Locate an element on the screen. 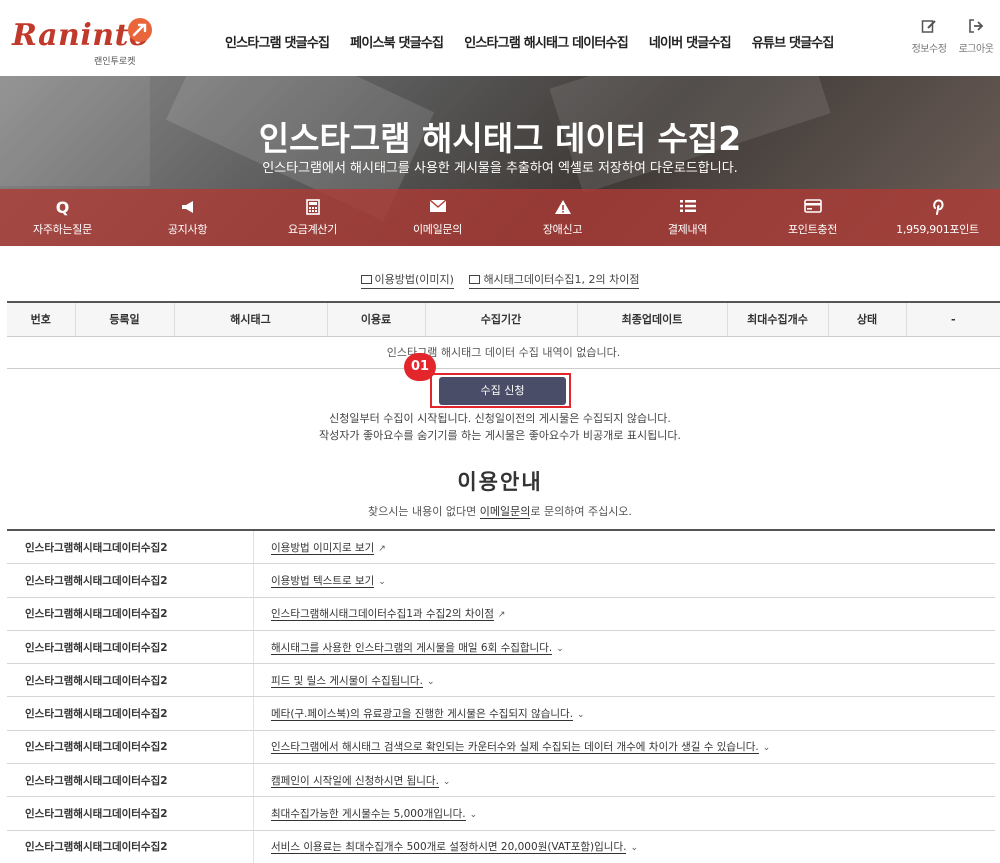 This screenshot has width=1000, height=863. guide-text: 최대수집가능한 게시물수는 5,000개입니다. is located at coordinates (368, 815).